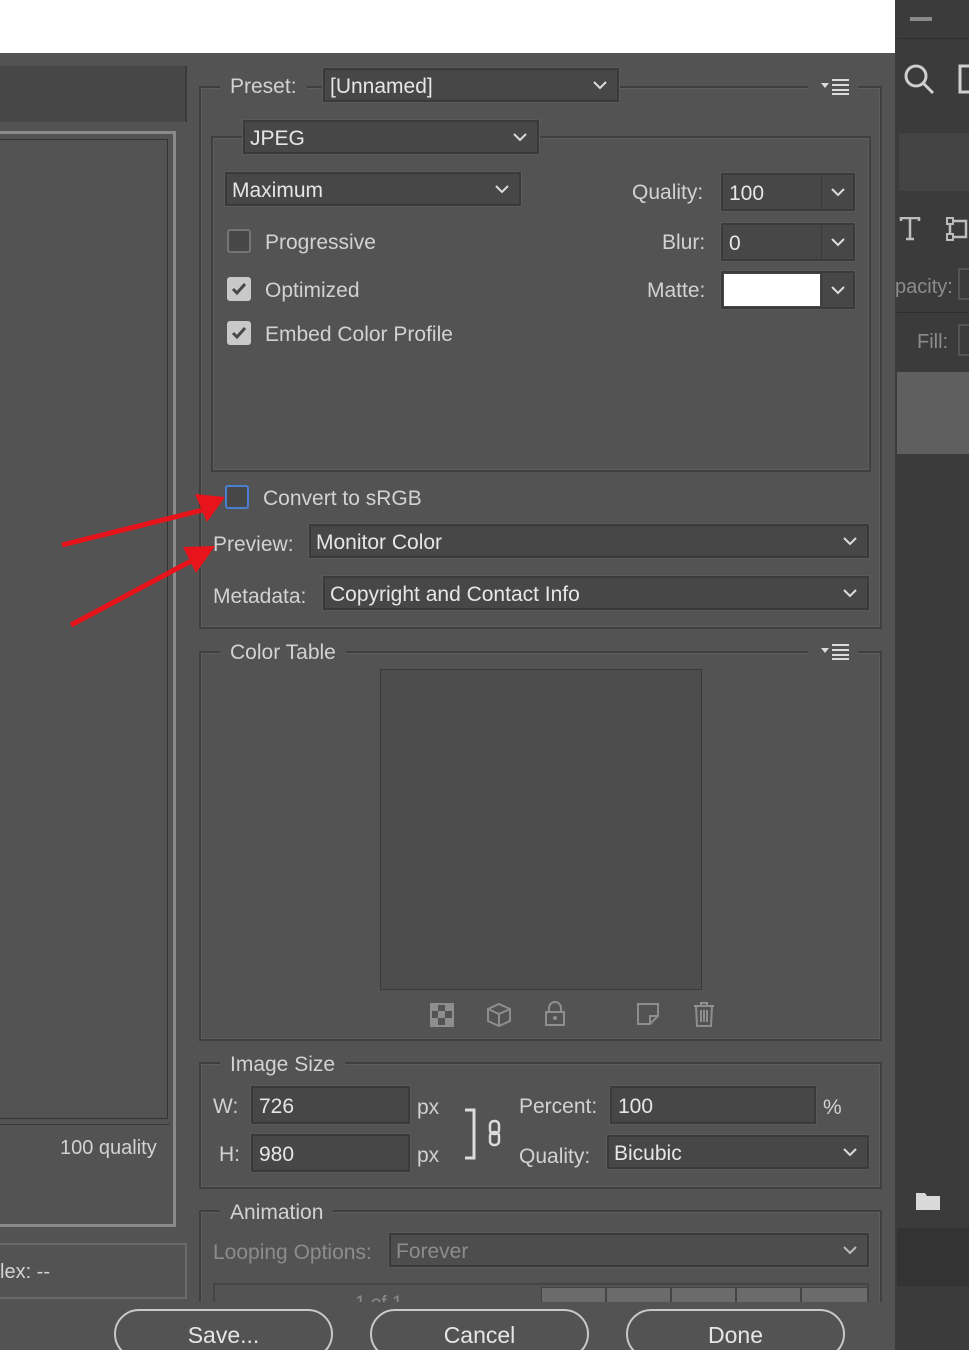  What do you see at coordinates (684, 242) in the screenshot?
I see `blur-label: Blur:` at bounding box center [684, 242].